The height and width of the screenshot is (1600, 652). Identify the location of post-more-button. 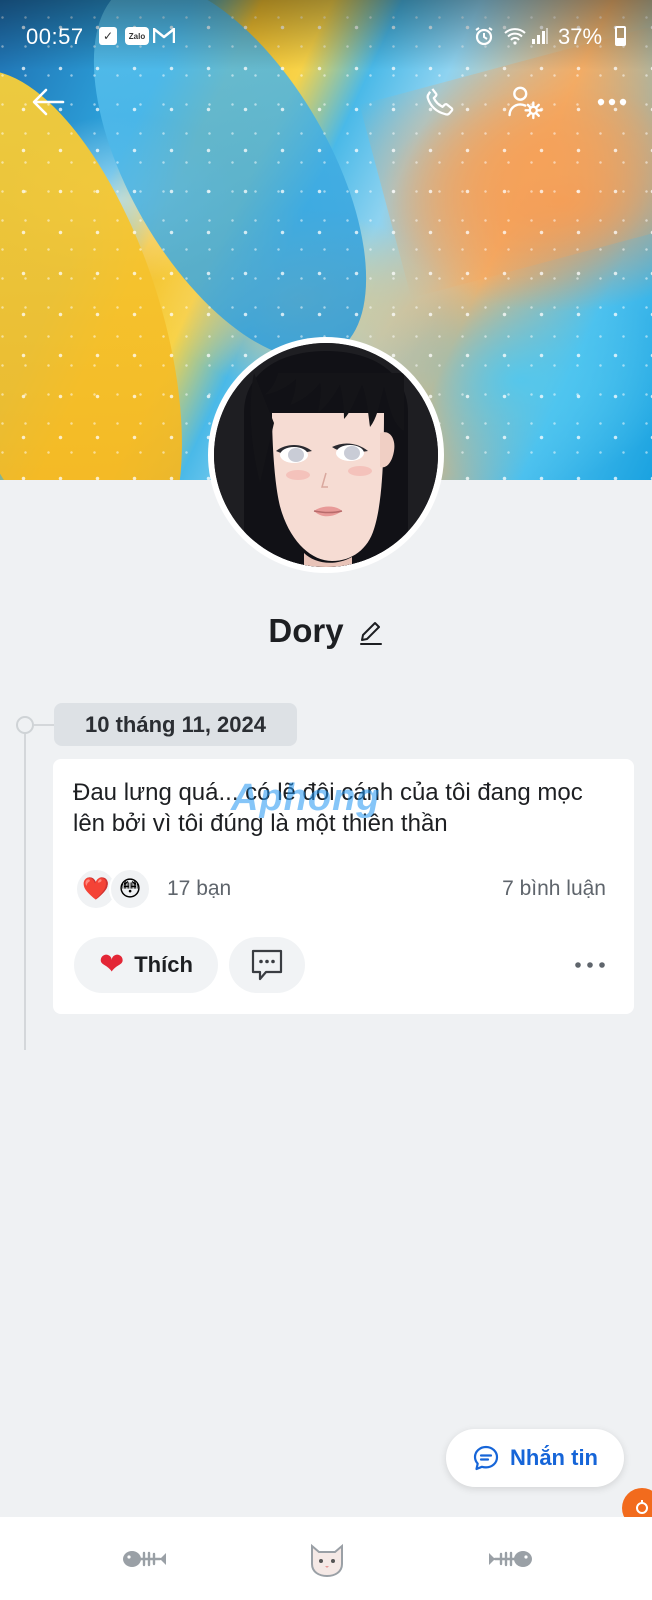
(590, 965).